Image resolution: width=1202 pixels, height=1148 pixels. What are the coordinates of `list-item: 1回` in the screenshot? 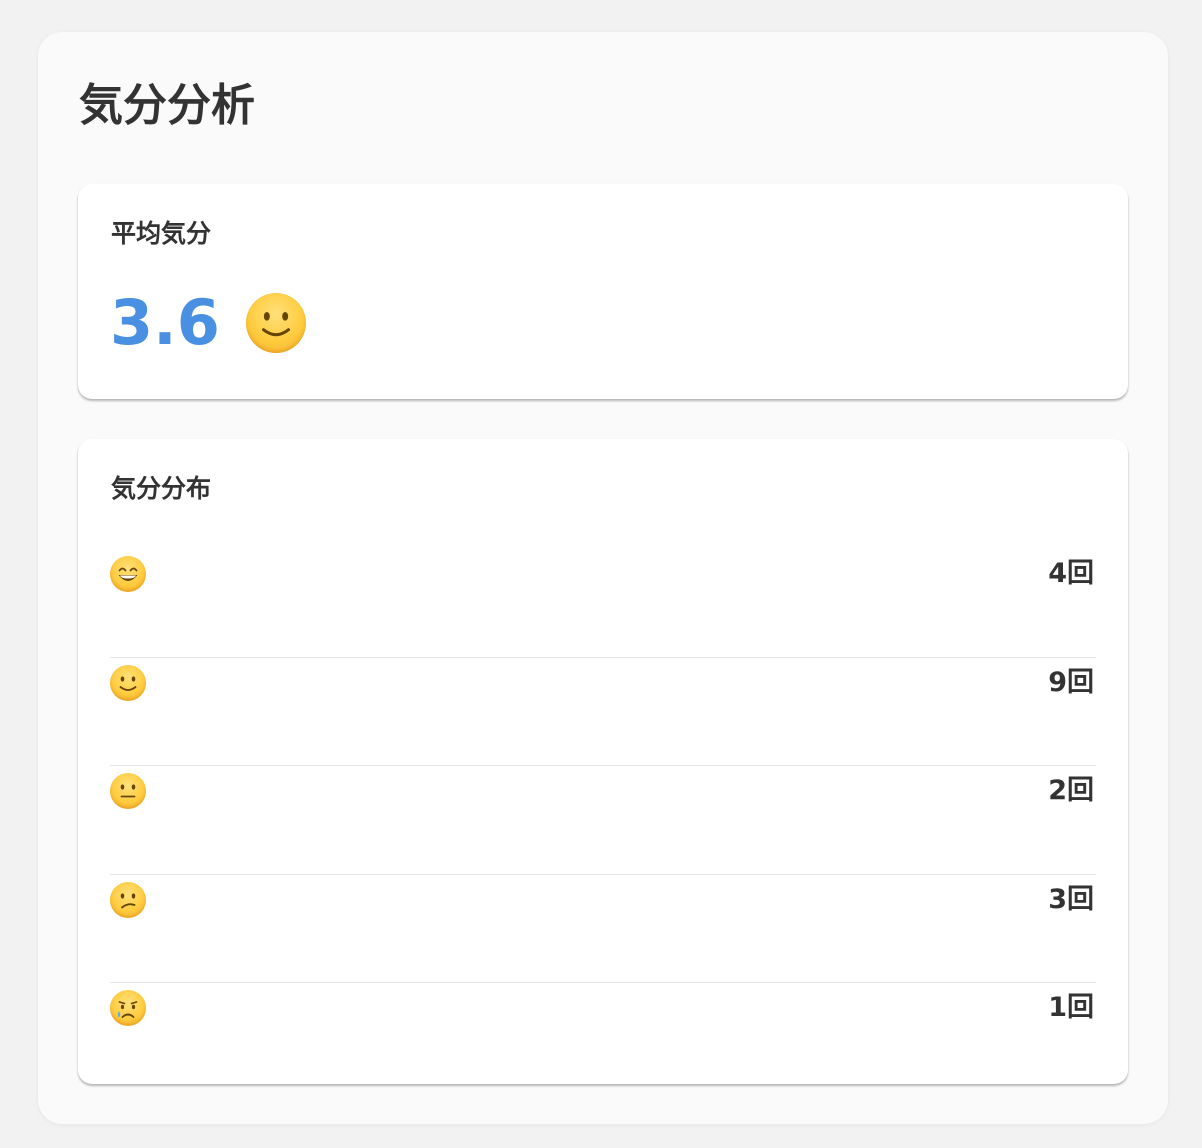 It's located at (603, 1037).